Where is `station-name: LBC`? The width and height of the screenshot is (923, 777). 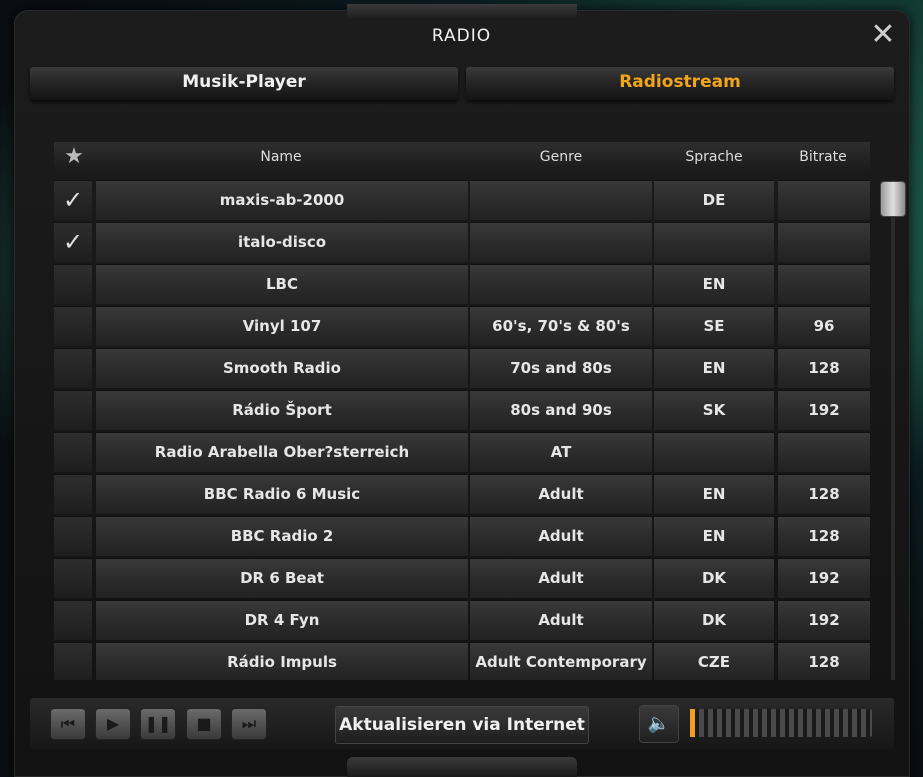
station-name: LBC is located at coordinates (282, 284).